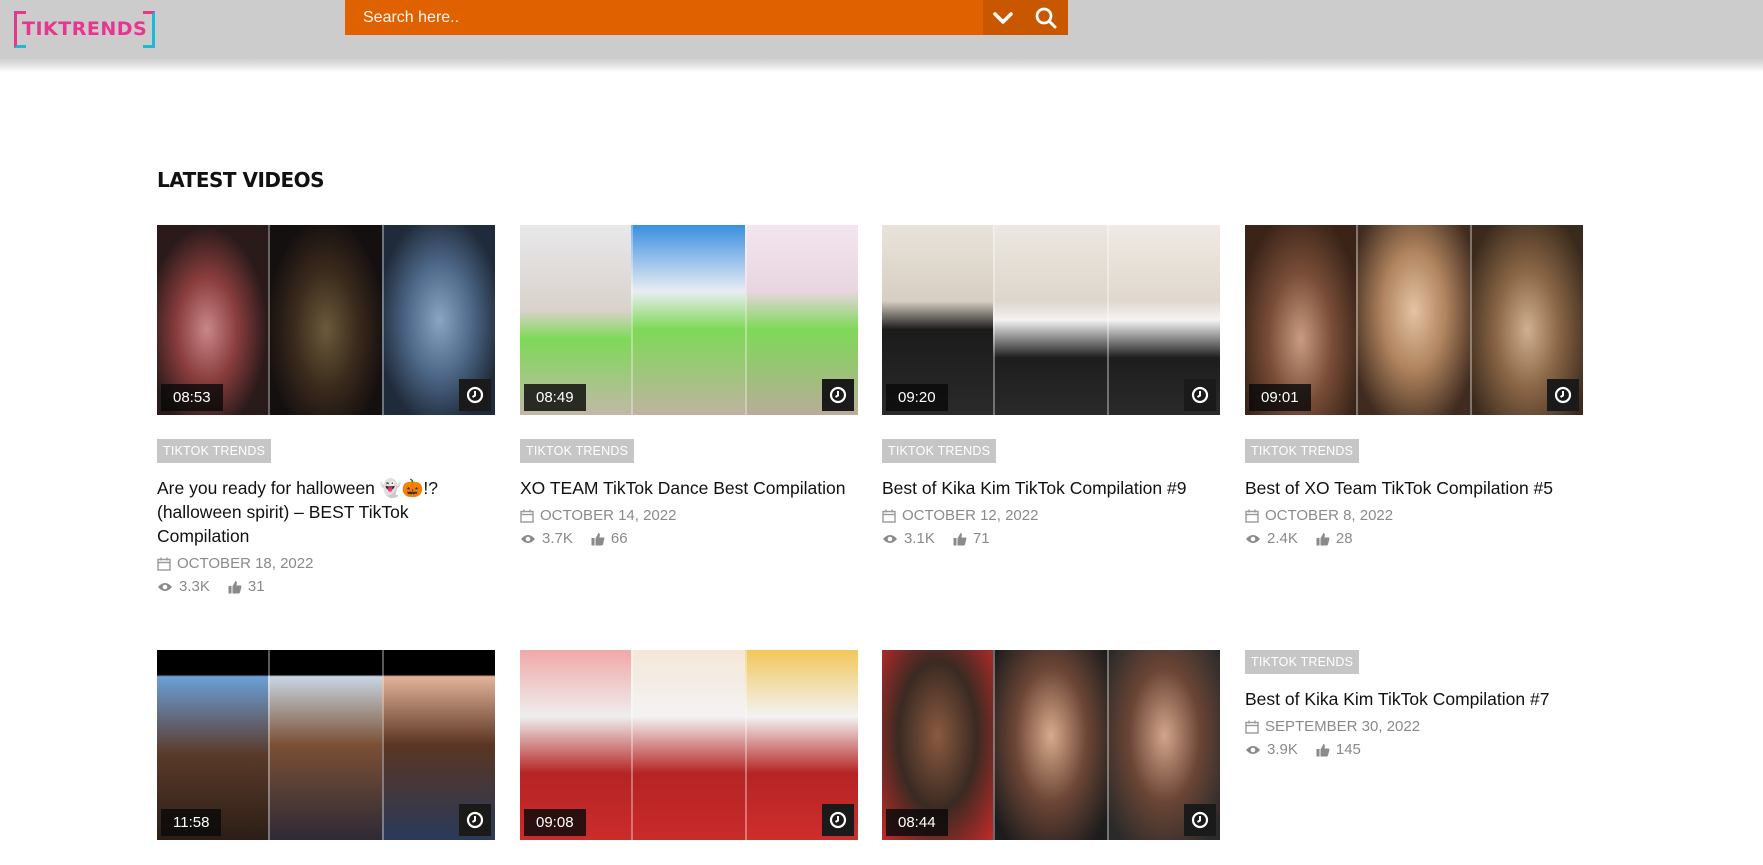 The height and width of the screenshot is (865, 1763). I want to click on video-card: 08:44, so click(1051, 745).